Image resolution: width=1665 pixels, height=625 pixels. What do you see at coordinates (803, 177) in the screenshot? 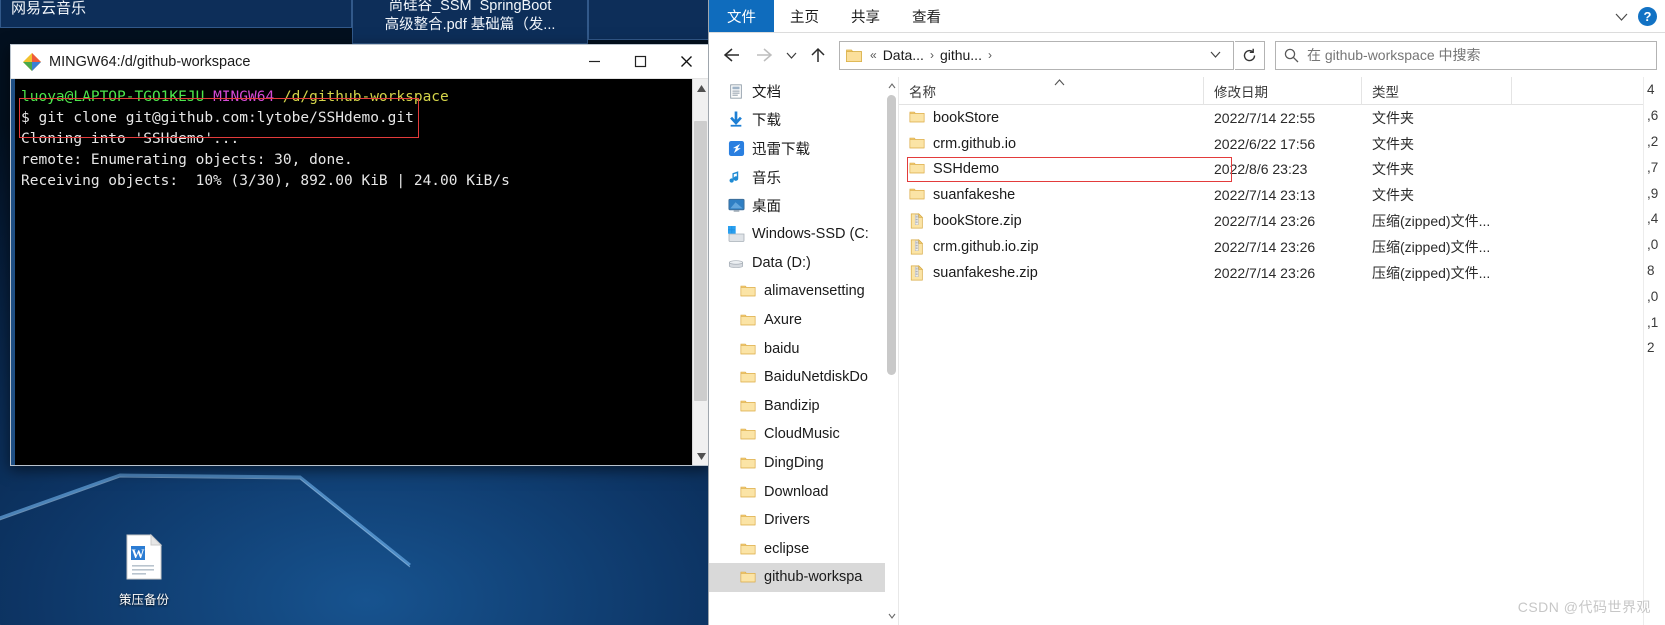
I see `sidebar-item-音乐: 音乐` at bounding box center [803, 177].